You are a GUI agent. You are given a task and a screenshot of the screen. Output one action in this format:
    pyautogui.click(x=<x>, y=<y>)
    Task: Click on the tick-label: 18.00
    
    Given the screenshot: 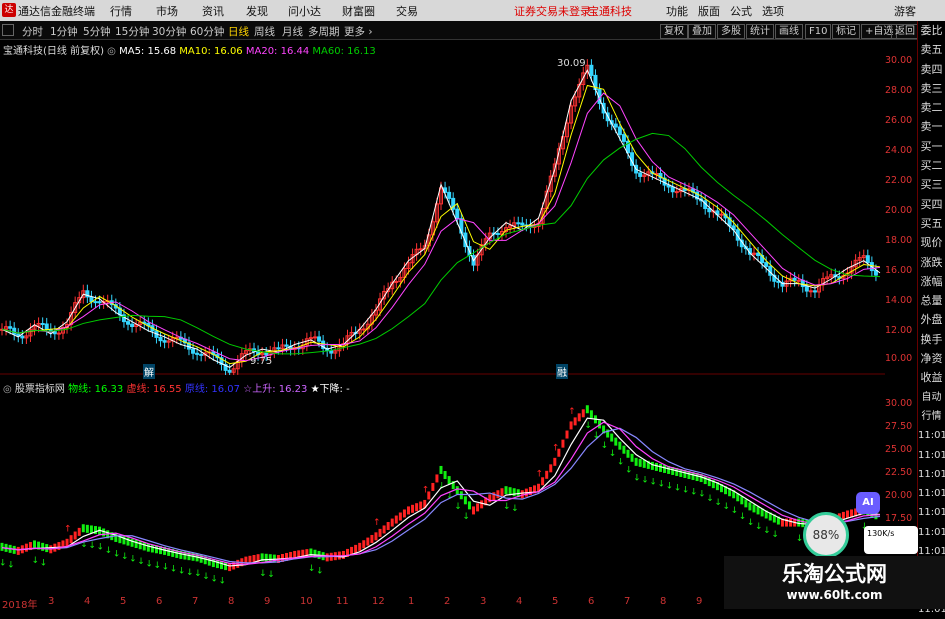 What is the action you would take?
    pyautogui.click(x=899, y=240)
    